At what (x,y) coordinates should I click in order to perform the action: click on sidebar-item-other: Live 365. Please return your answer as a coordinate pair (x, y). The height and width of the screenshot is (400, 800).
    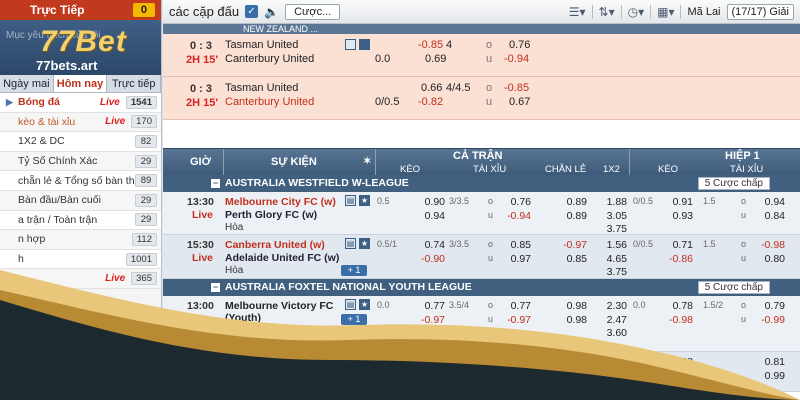
    Looking at the image, I should click on (80, 279).